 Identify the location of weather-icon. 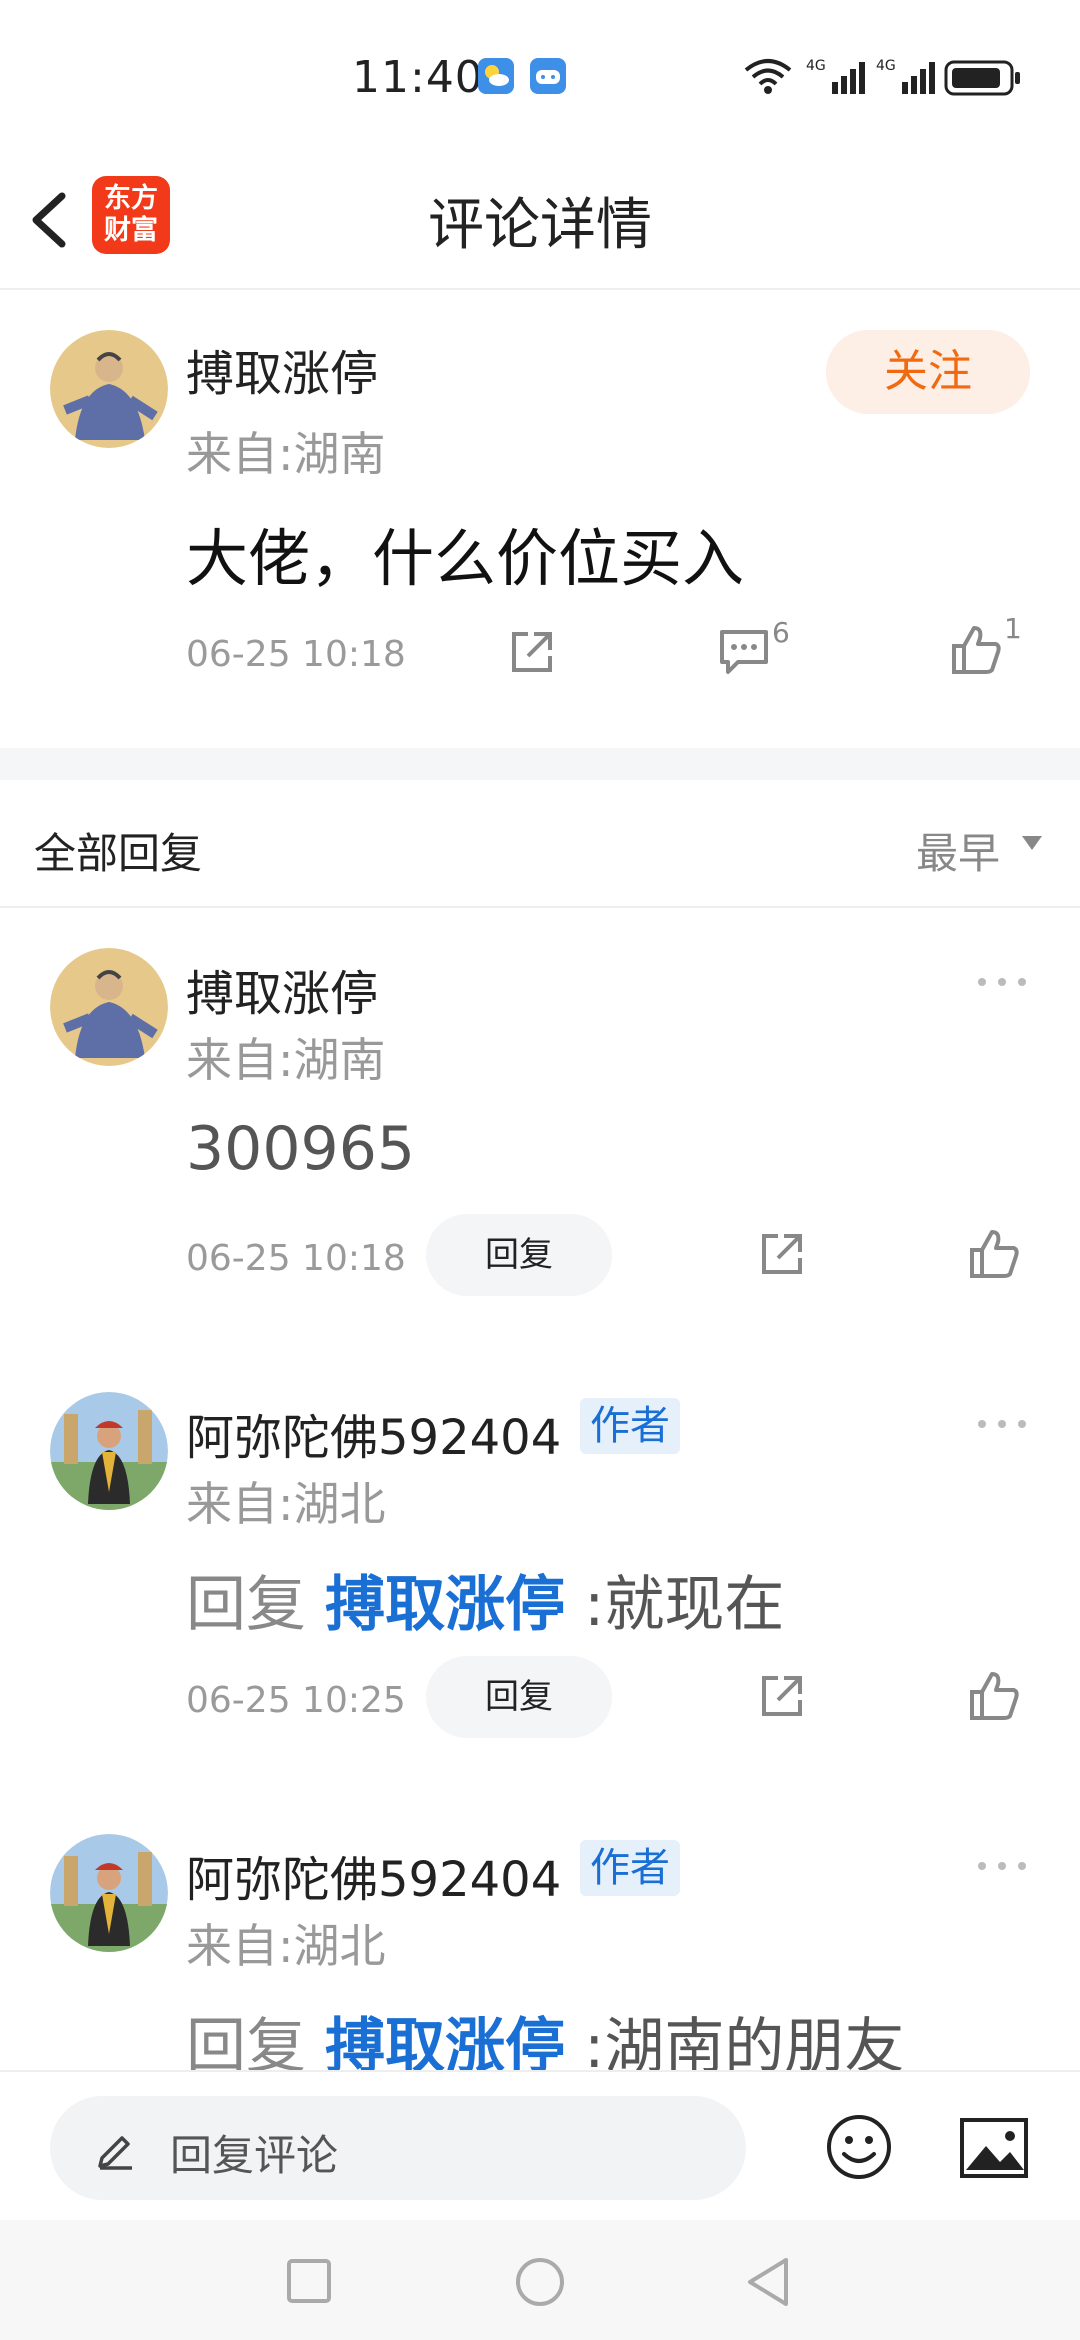
(496, 78).